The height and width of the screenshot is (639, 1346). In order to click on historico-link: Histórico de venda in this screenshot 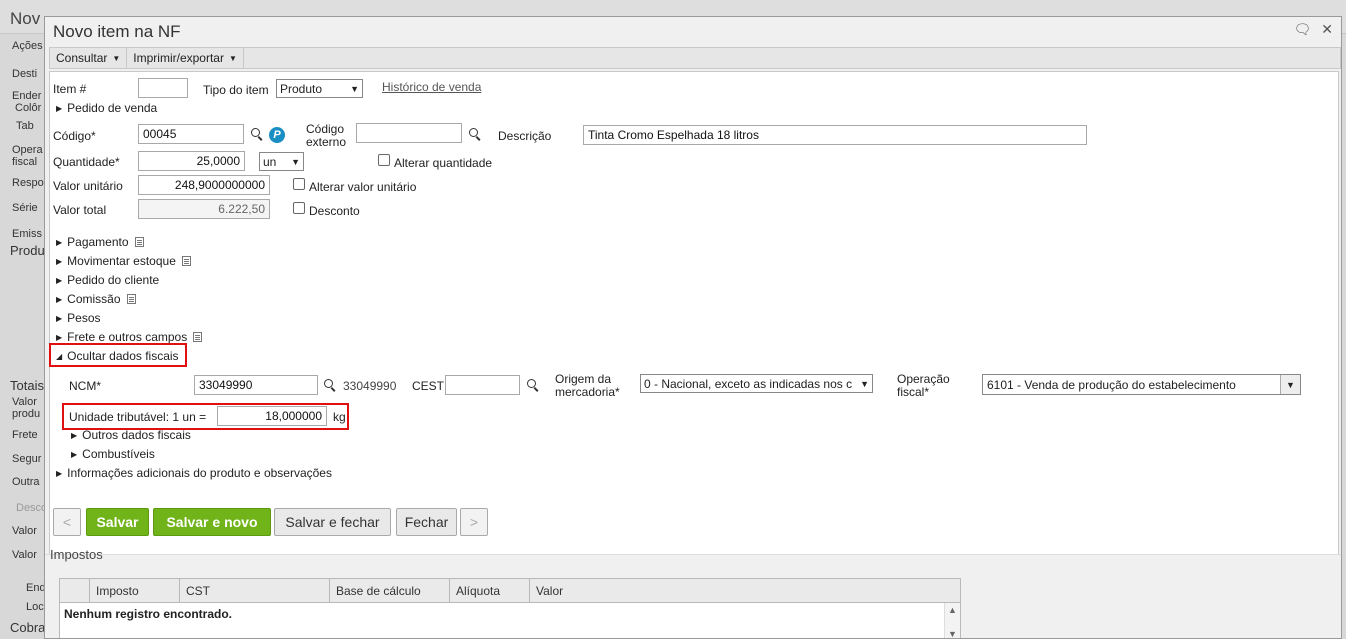, I will do `click(431, 87)`.